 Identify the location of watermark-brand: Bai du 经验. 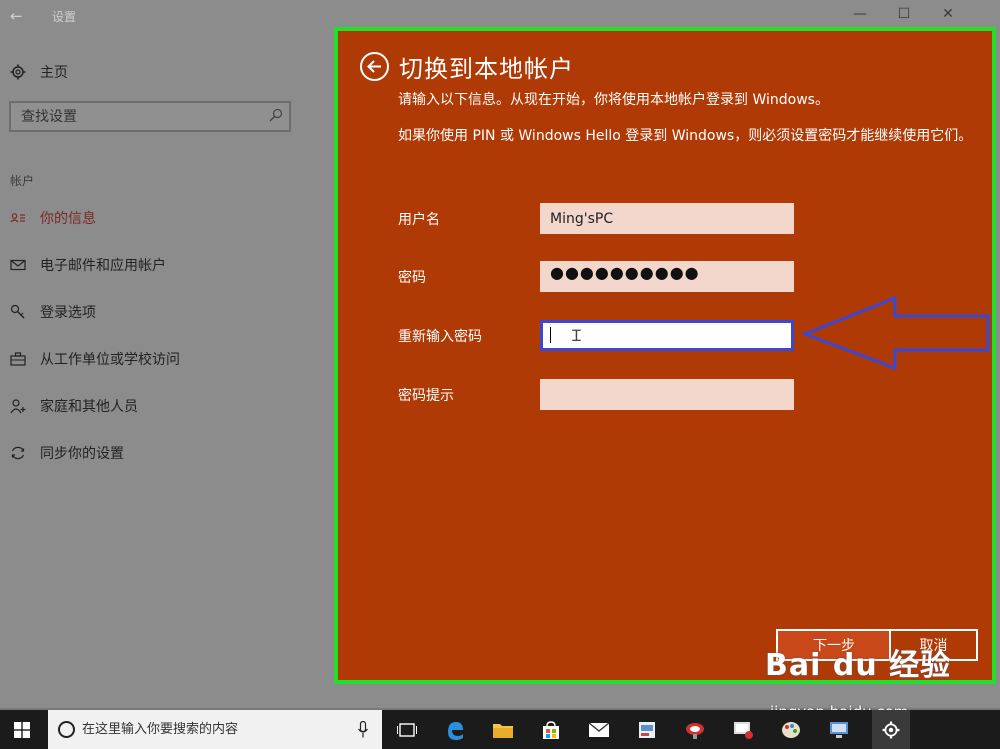
(858, 662).